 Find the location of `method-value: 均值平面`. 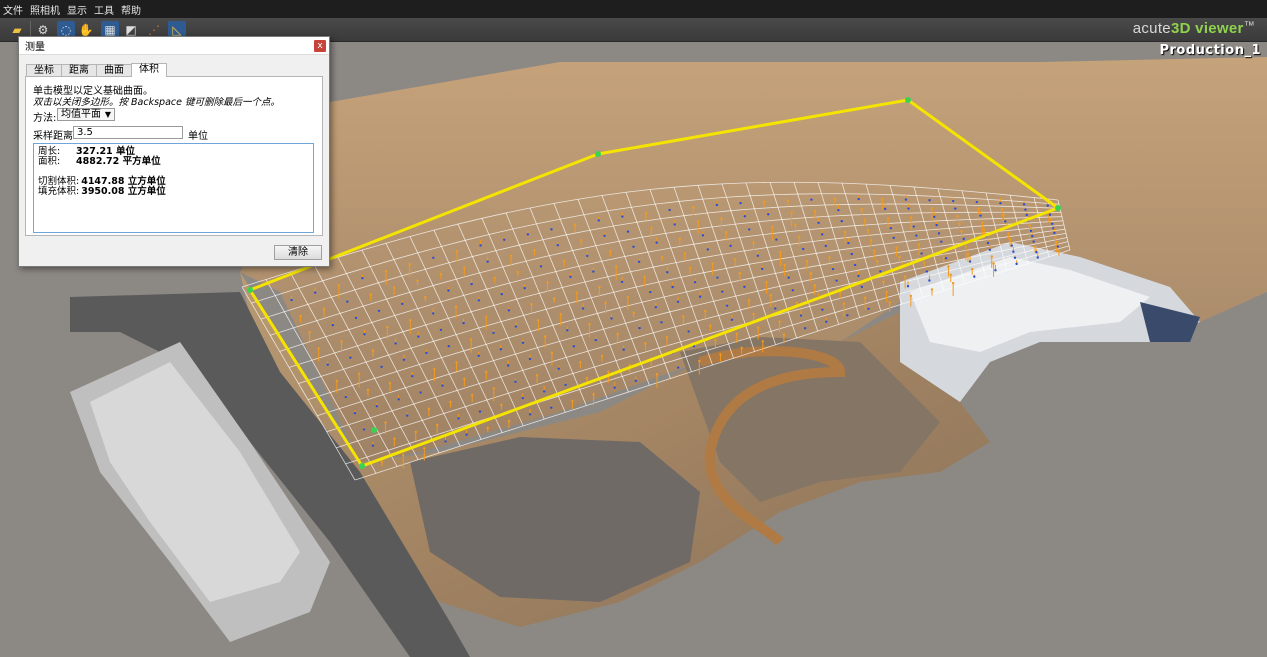

method-value: 均值平面 is located at coordinates (81, 114).